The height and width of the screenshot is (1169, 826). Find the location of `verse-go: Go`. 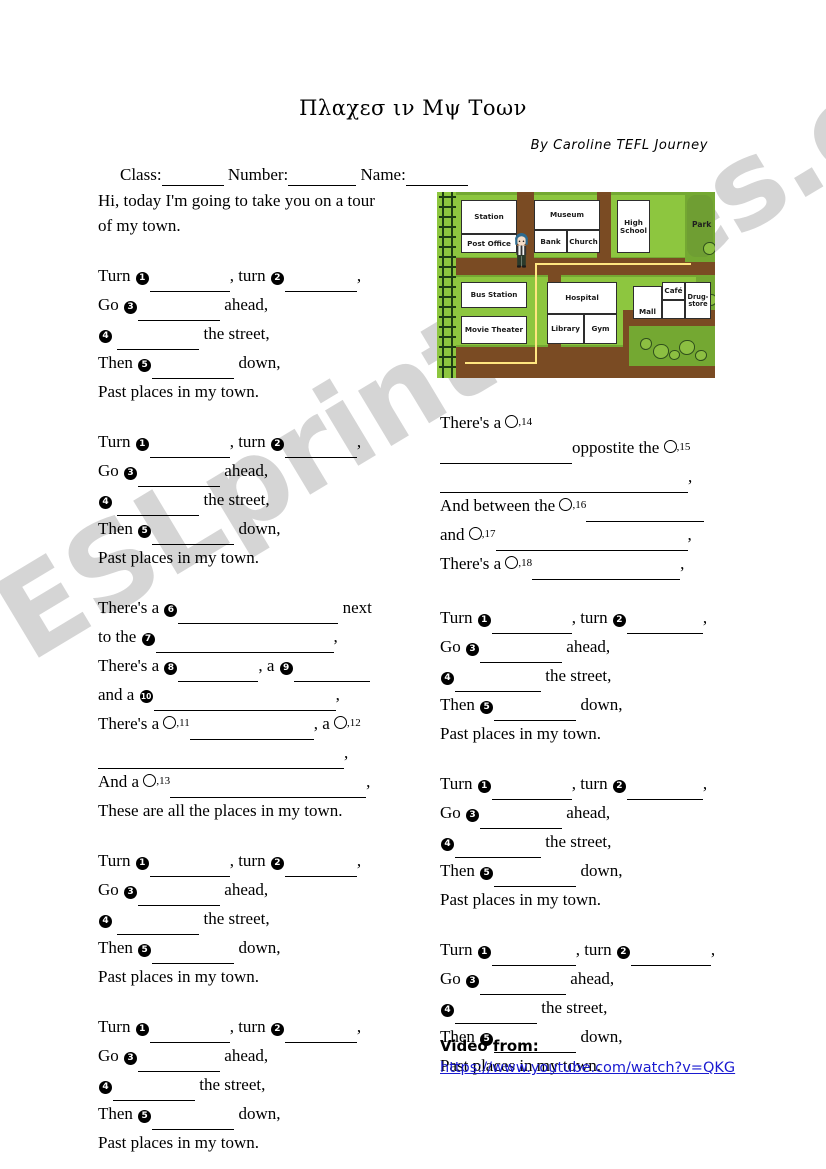

verse-go: Go is located at coordinates (450, 812).